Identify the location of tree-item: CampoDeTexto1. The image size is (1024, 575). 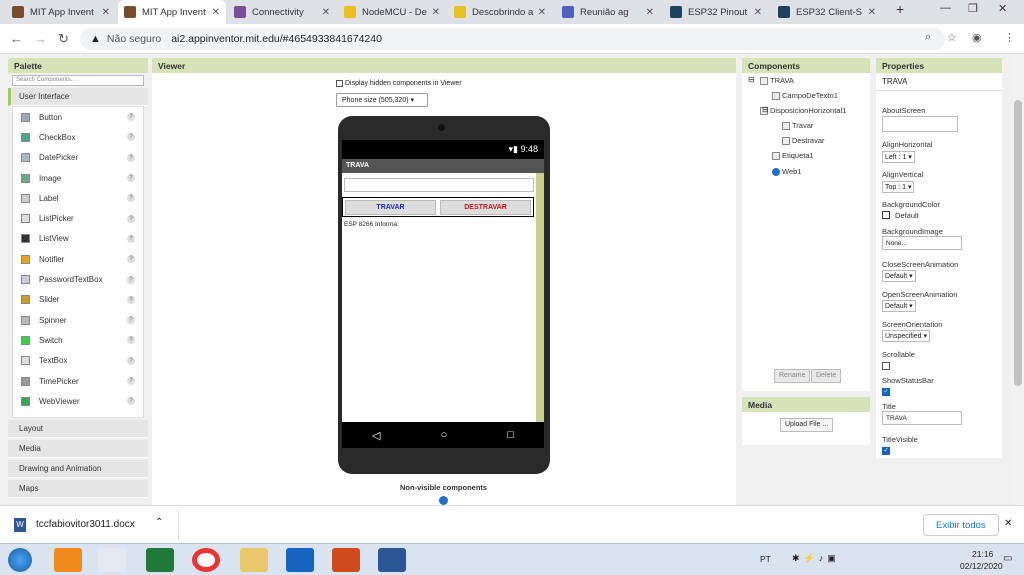
(805, 95).